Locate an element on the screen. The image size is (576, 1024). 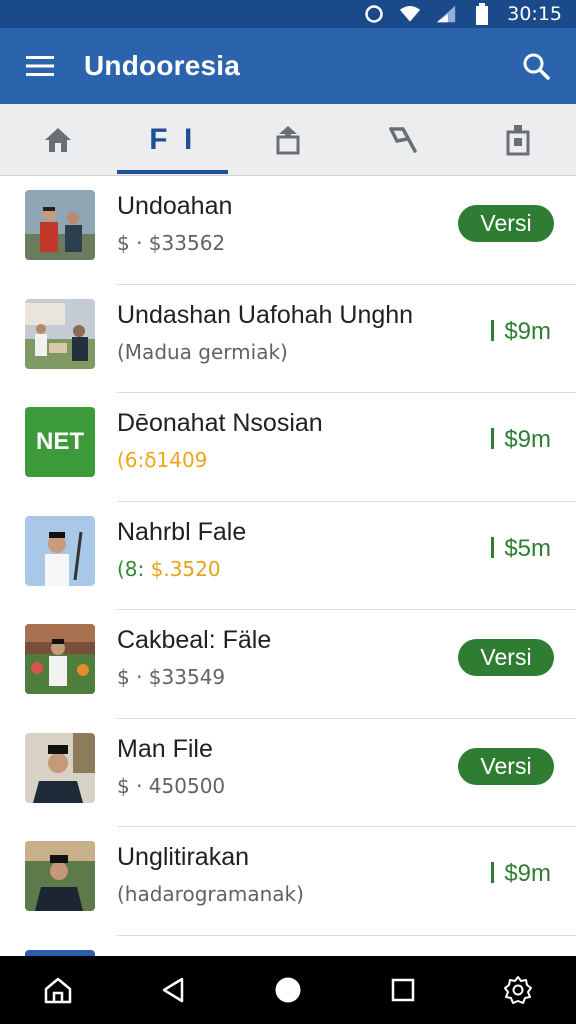
search-icon is located at coordinates (536, 66).